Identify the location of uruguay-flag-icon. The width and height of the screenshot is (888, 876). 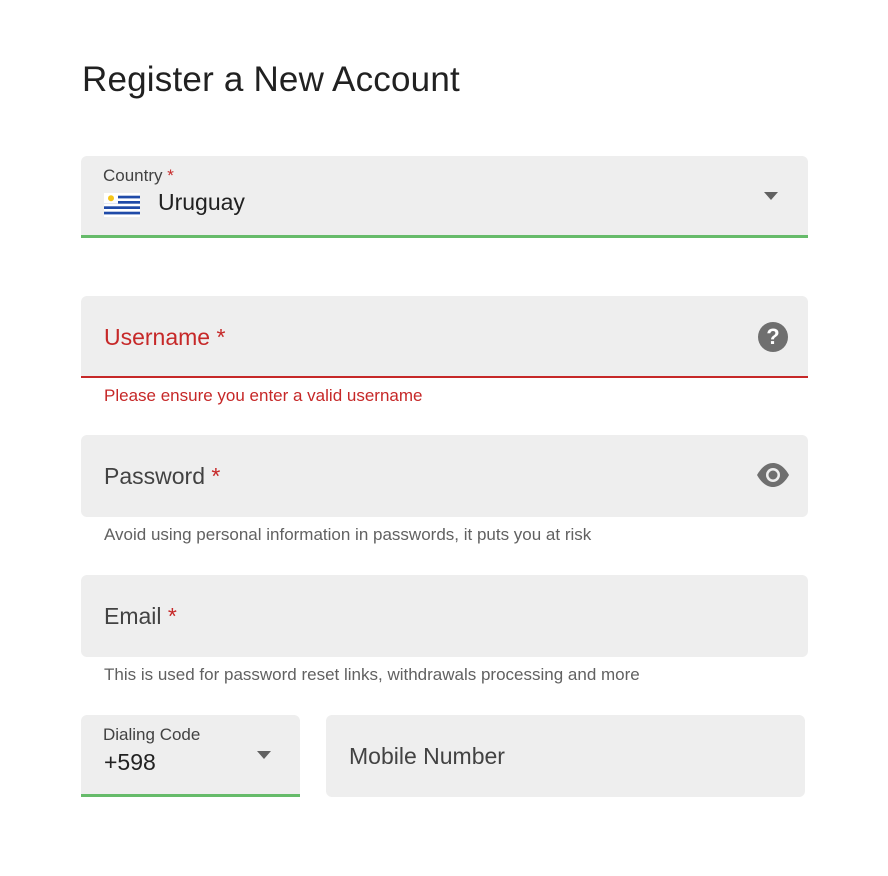
(122, 205).